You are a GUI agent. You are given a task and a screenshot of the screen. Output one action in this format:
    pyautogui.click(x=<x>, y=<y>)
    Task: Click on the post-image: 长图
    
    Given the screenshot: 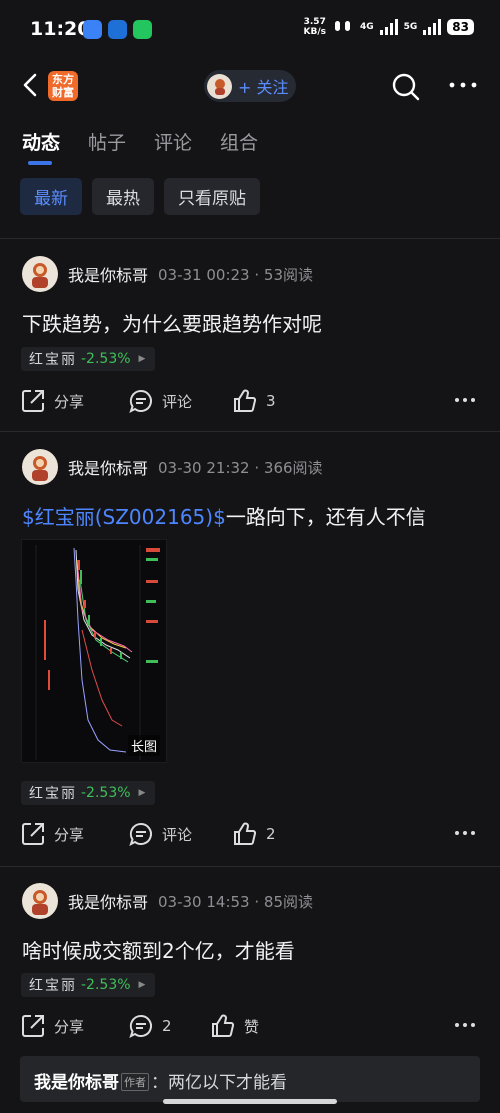 What is the action you would take?
    pyautogui.click(x=94, y=651)
    